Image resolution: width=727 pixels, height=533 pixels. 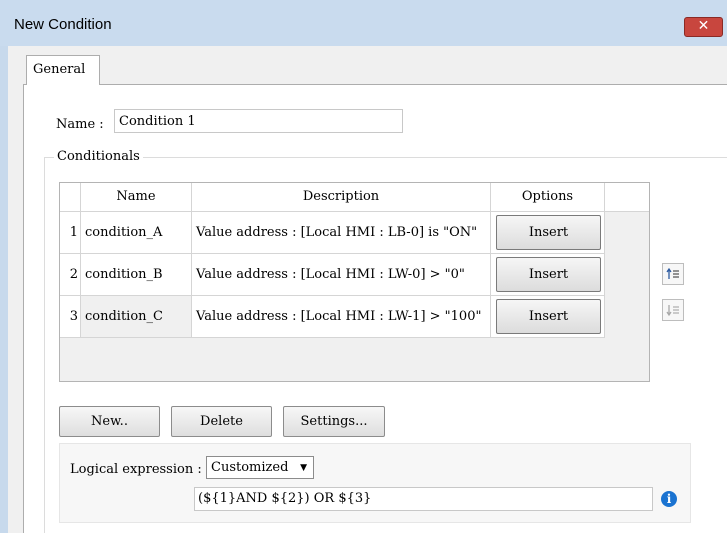 What do you see at coordinates (70, 275) in the screenshot?
I see `row-number: 2` at bounding box center [70, 275].